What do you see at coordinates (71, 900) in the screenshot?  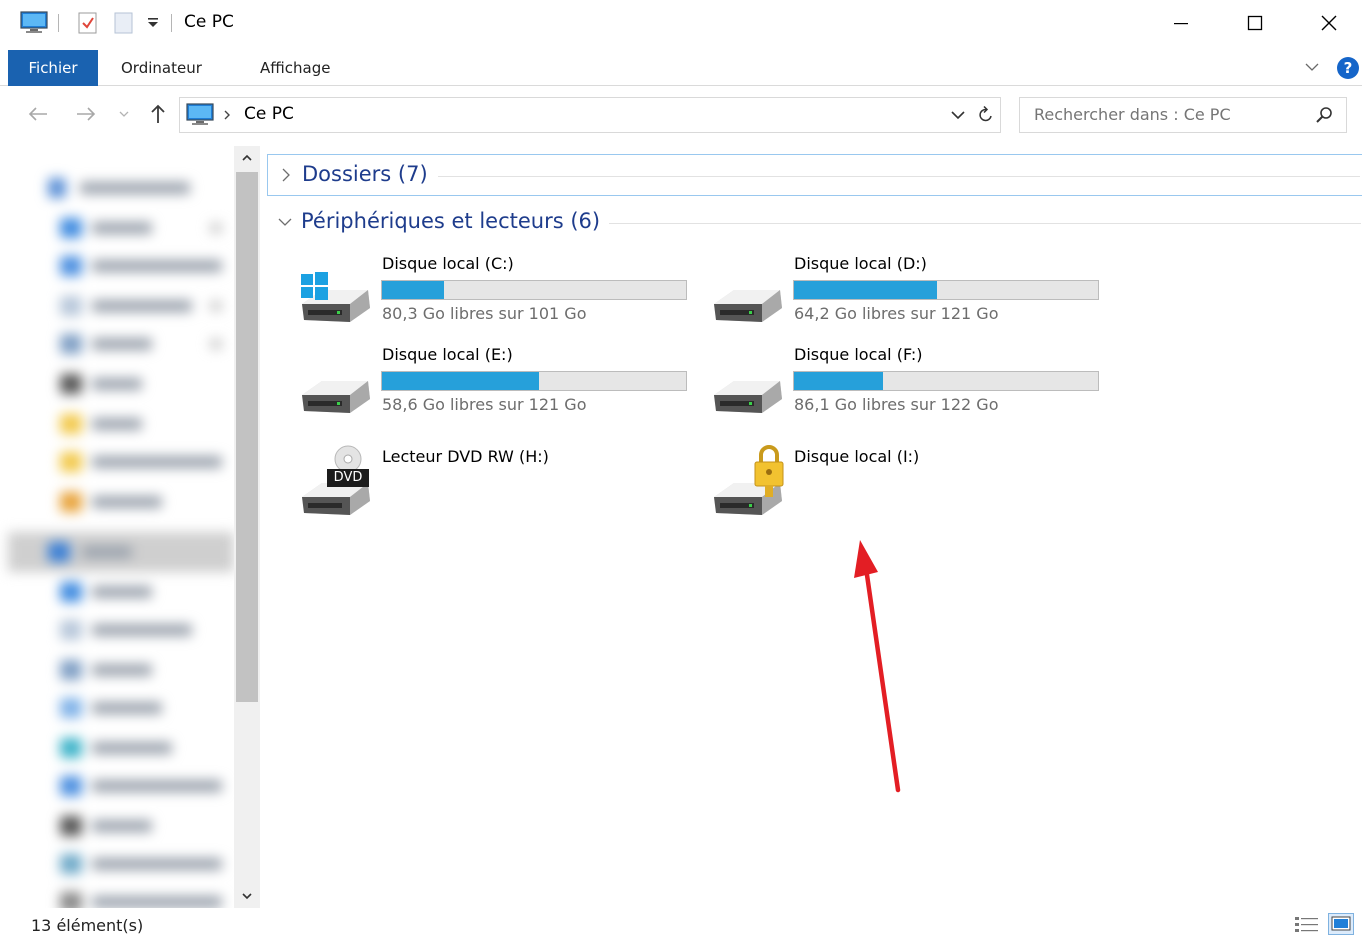 I see `nav-drive-icon` at bounding box center [71, 900].